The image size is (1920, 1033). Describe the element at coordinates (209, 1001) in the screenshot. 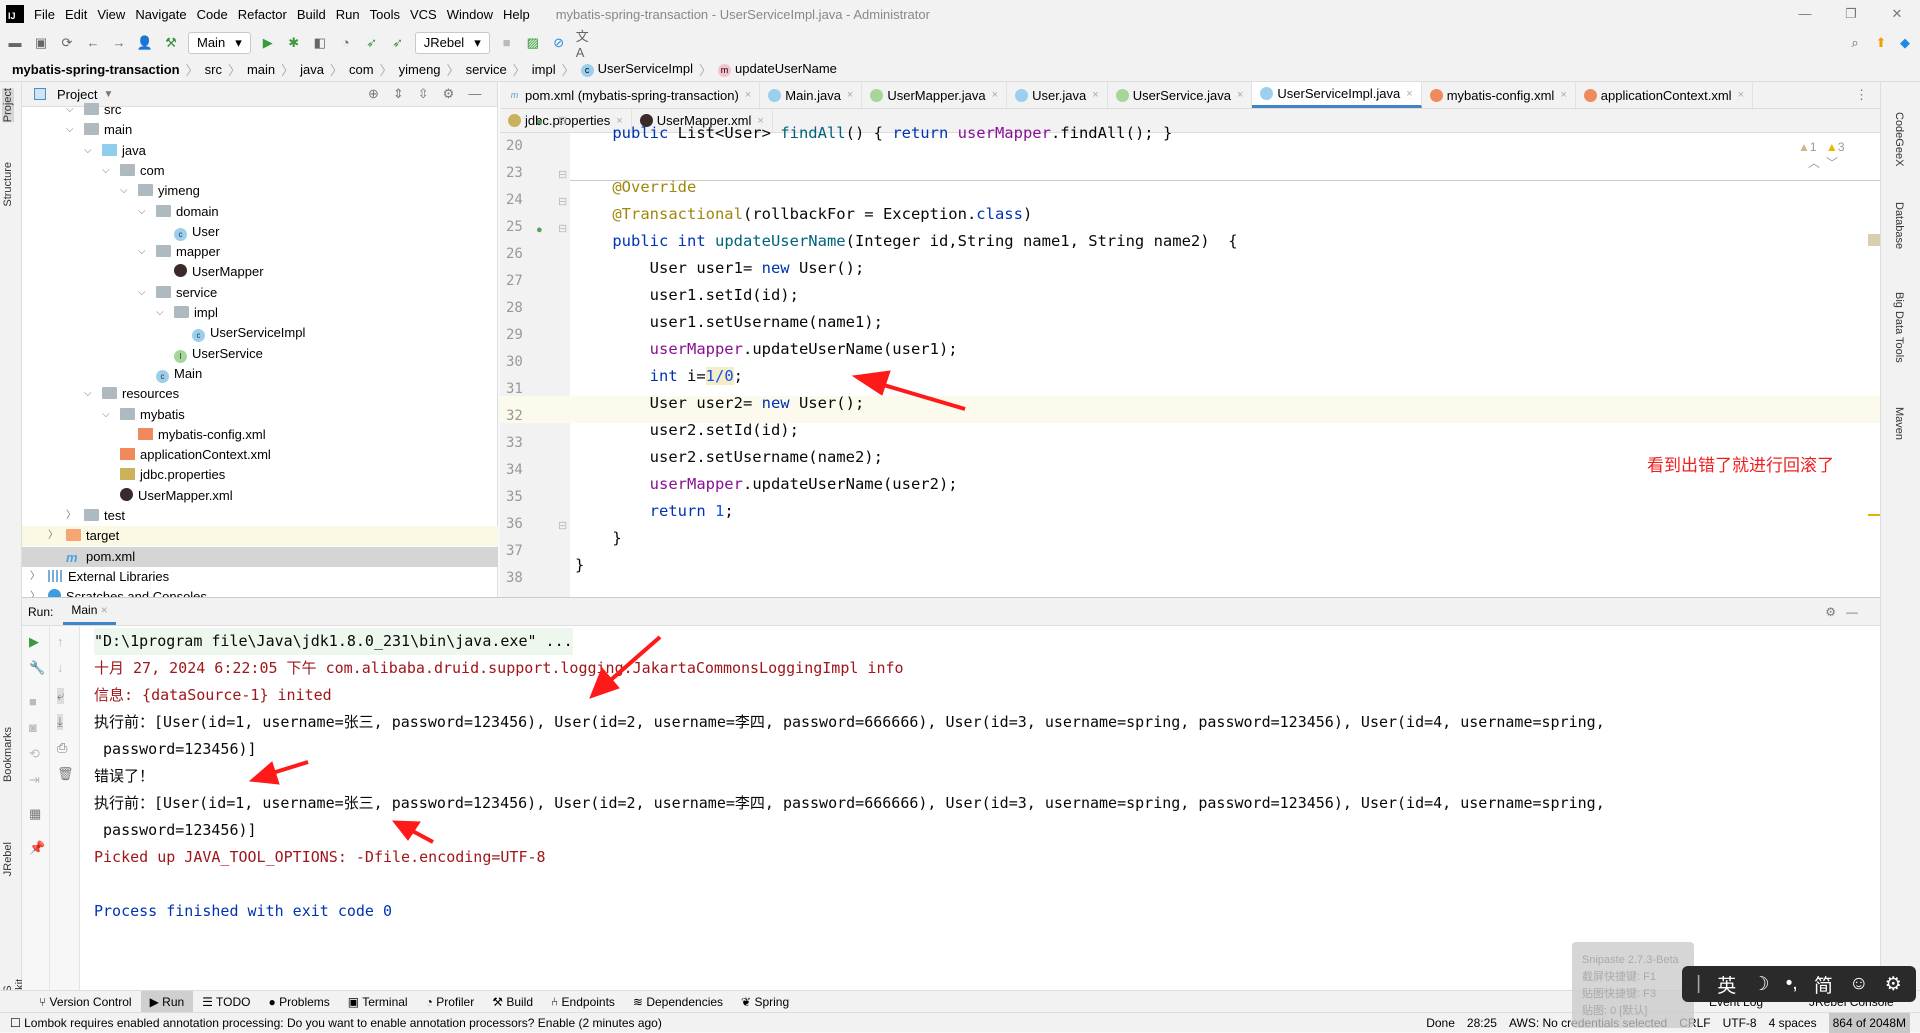

I see `todo-icon: ☰` at that location.